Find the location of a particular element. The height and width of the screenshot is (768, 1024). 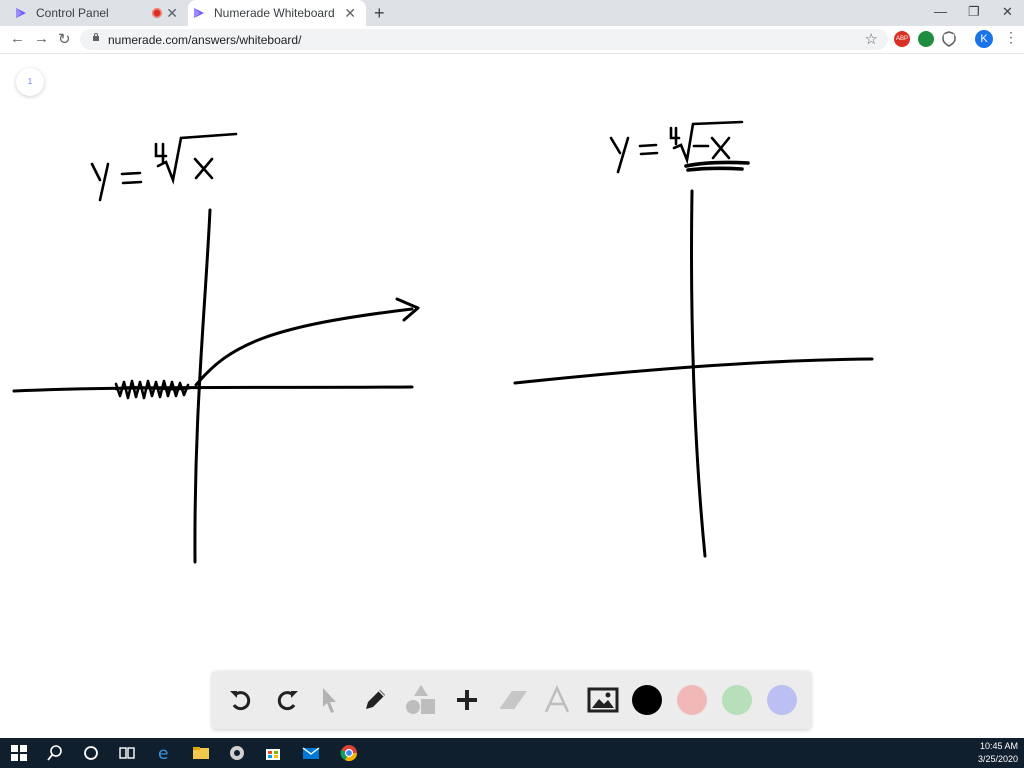

minimize-icon: — is located at coordinates (940, 11).